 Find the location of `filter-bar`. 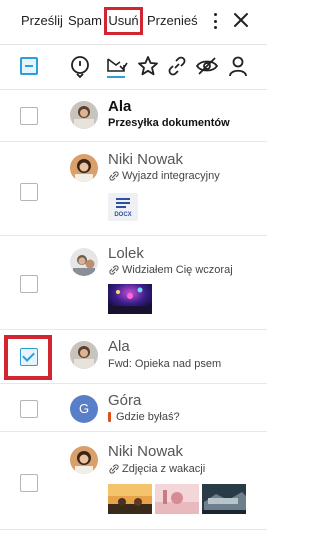

filter-bar is located at coordinates (133, 68).